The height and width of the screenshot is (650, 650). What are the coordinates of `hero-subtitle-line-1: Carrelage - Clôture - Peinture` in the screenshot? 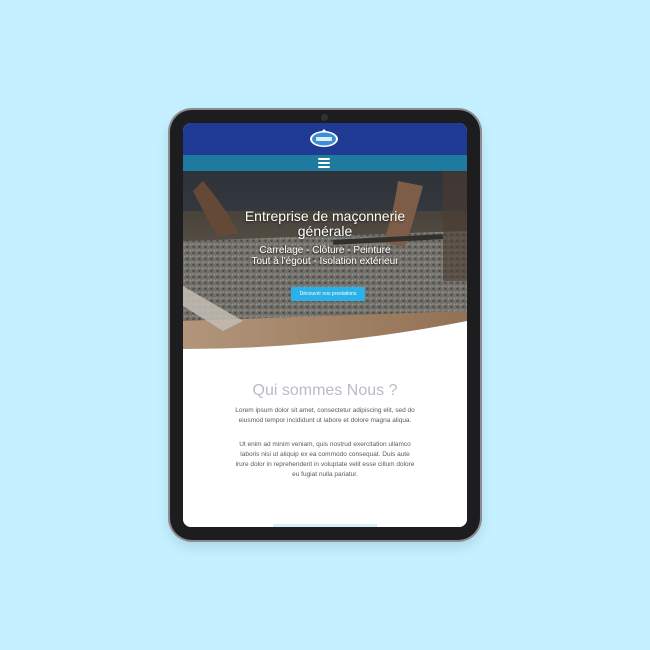 It's located at (325, 250).